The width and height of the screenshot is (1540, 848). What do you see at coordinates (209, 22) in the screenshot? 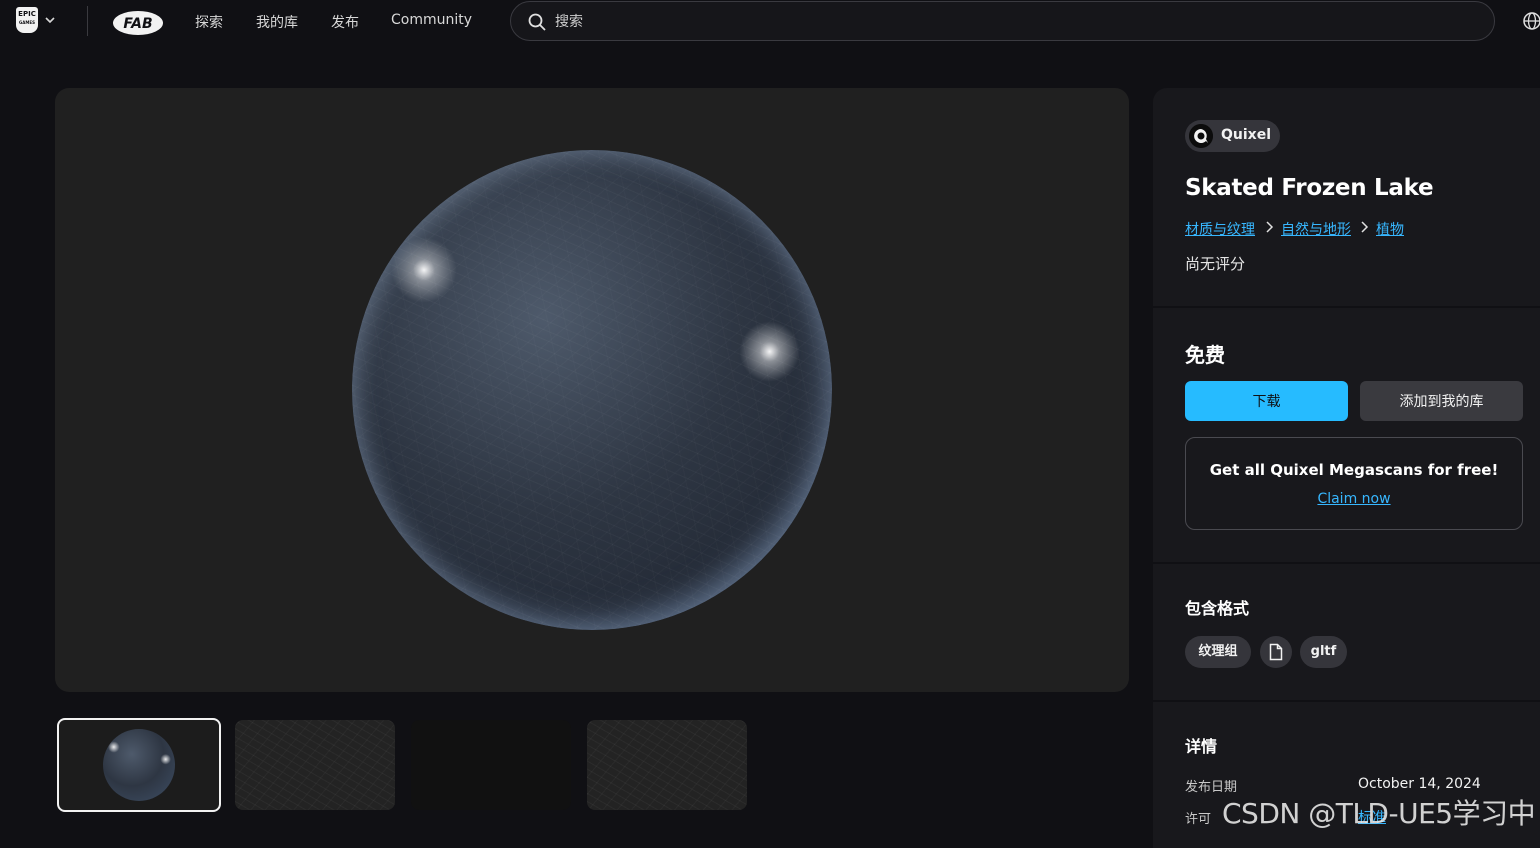
I see `nav-link-explore: 探索` at bounding box center [209, 22].